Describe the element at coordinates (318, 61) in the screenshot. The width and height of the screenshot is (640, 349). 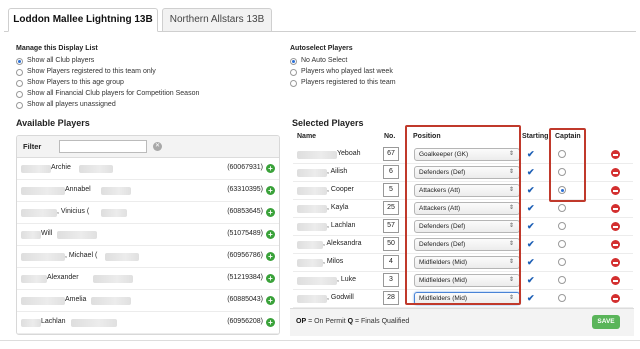
I see `autoselect-option: No Auto Select` at that location.